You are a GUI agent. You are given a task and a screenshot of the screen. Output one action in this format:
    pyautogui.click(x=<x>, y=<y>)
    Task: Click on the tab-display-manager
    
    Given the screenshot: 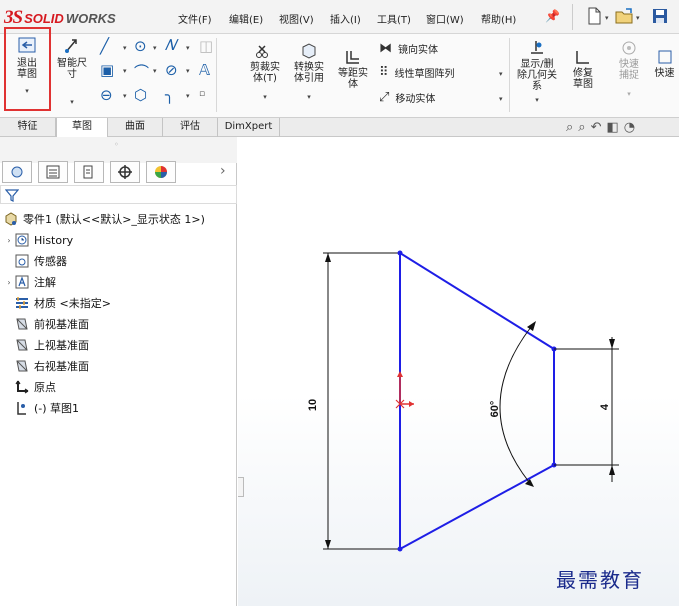 What is the action you would take?
    pyautogui.click(x=161, y=172)
    